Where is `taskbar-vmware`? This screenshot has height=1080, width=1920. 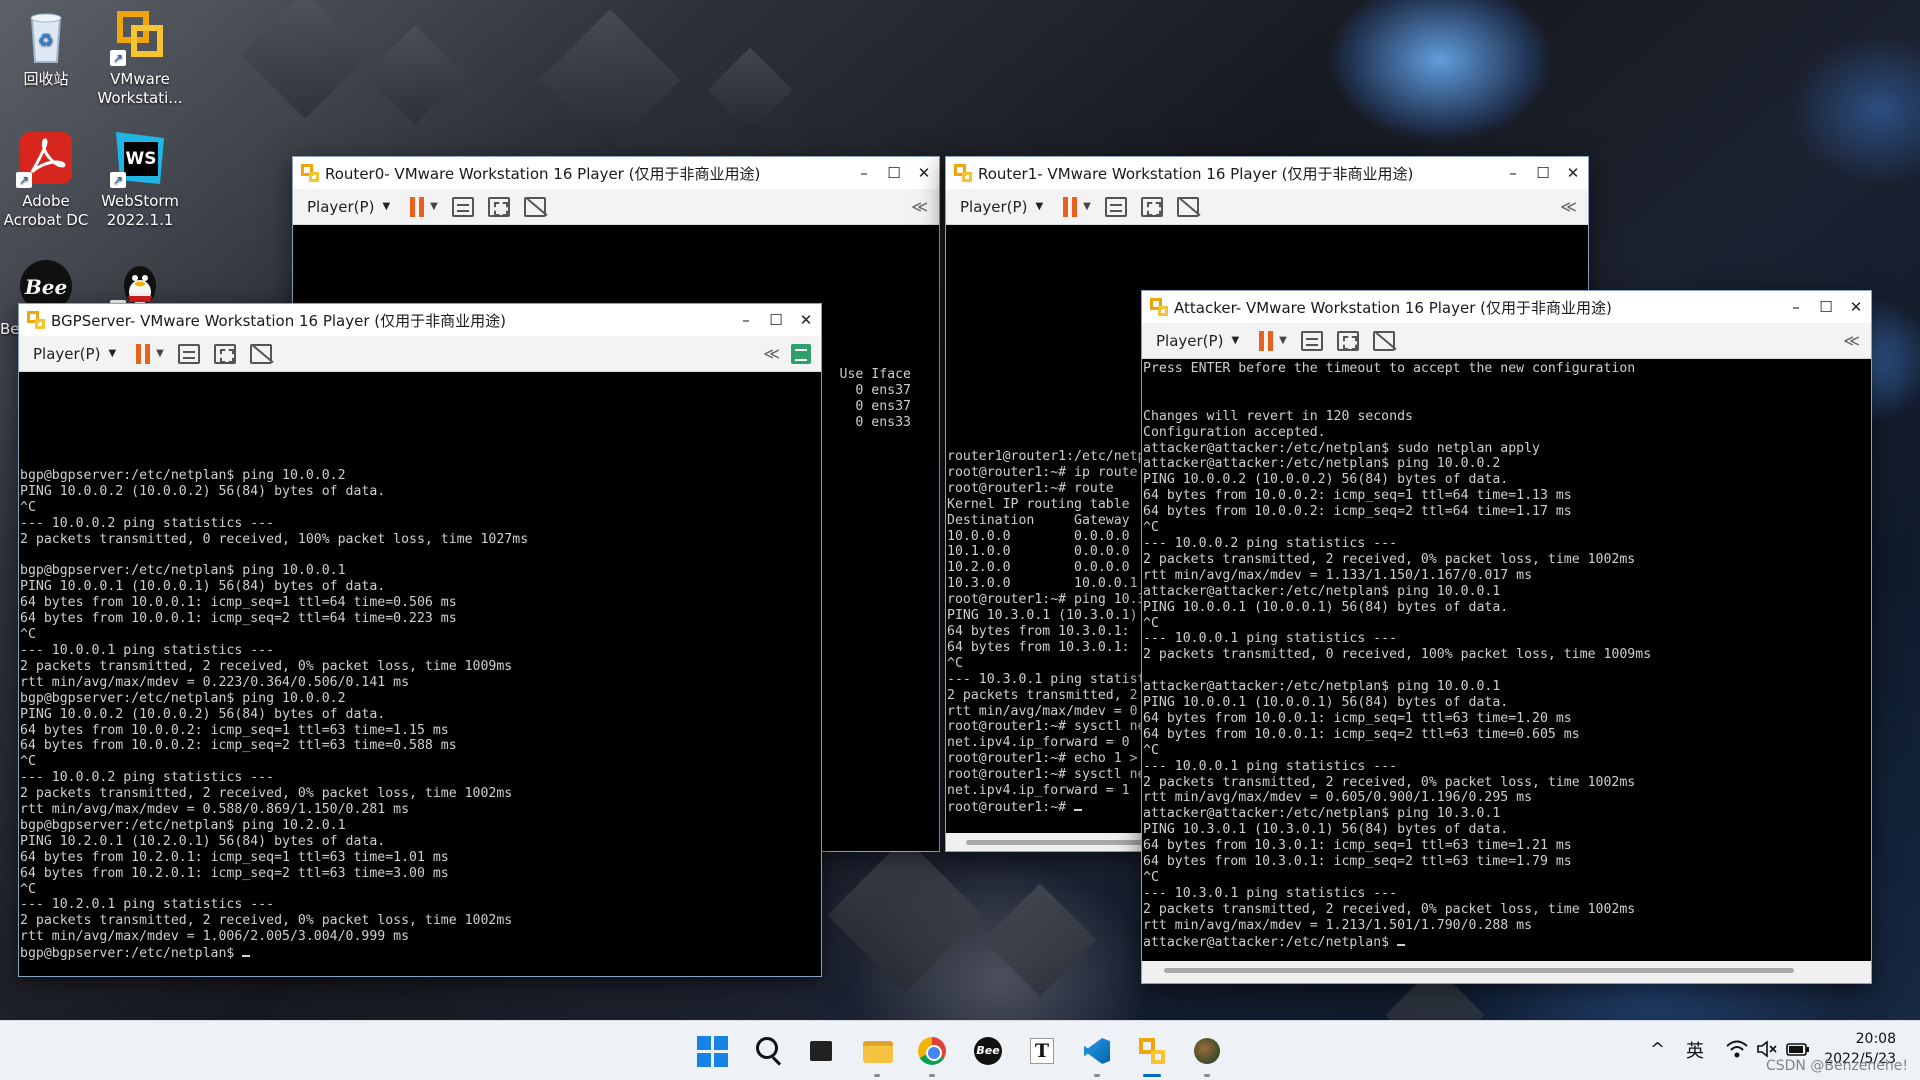
taskbar-vmware is located at coordinates (1152, 1056).